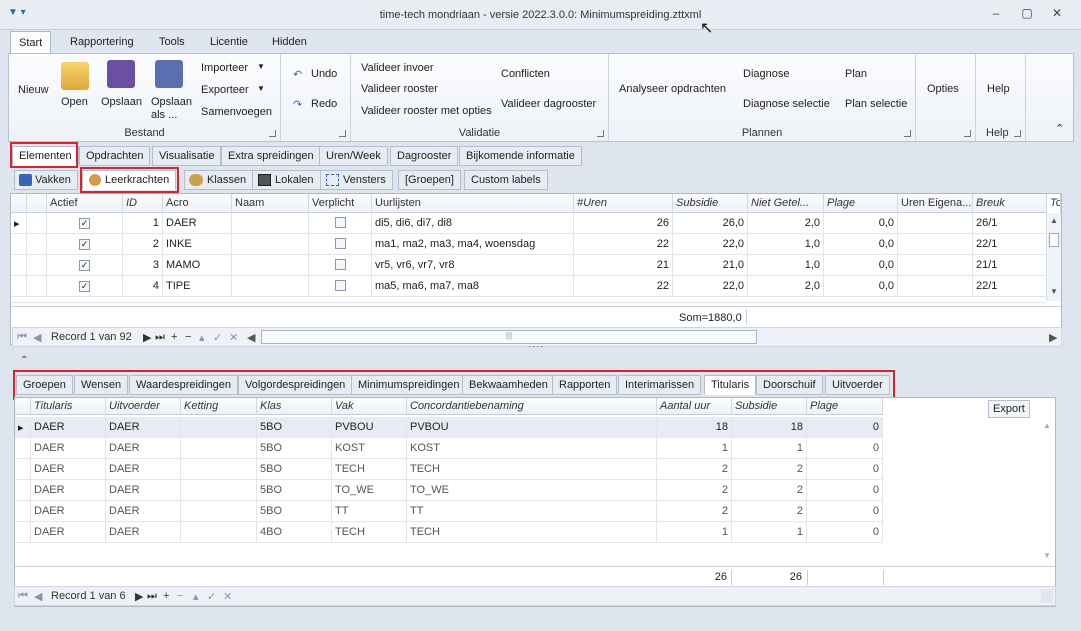  Describe the element at coordinates (224, 68) in the screenshot. I see `importeer-button: Importeer` at that location.